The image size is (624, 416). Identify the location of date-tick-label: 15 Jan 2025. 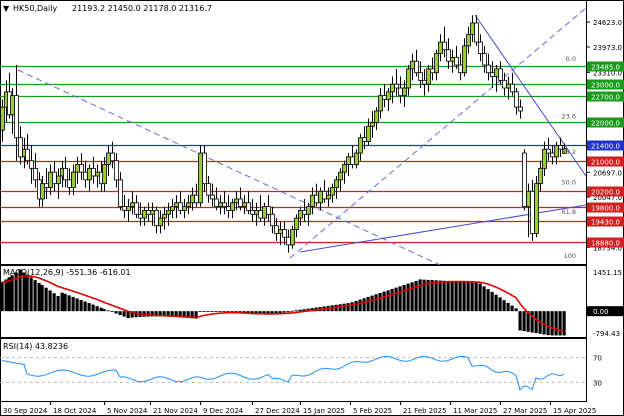
(324, 411).